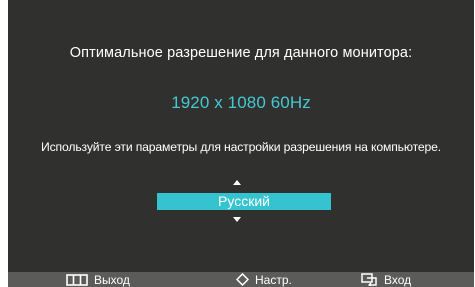  What do you see at coordinates (112, 279) in the screenshot?
I see `exit-label: Выход` at bounding box center [112, 279].